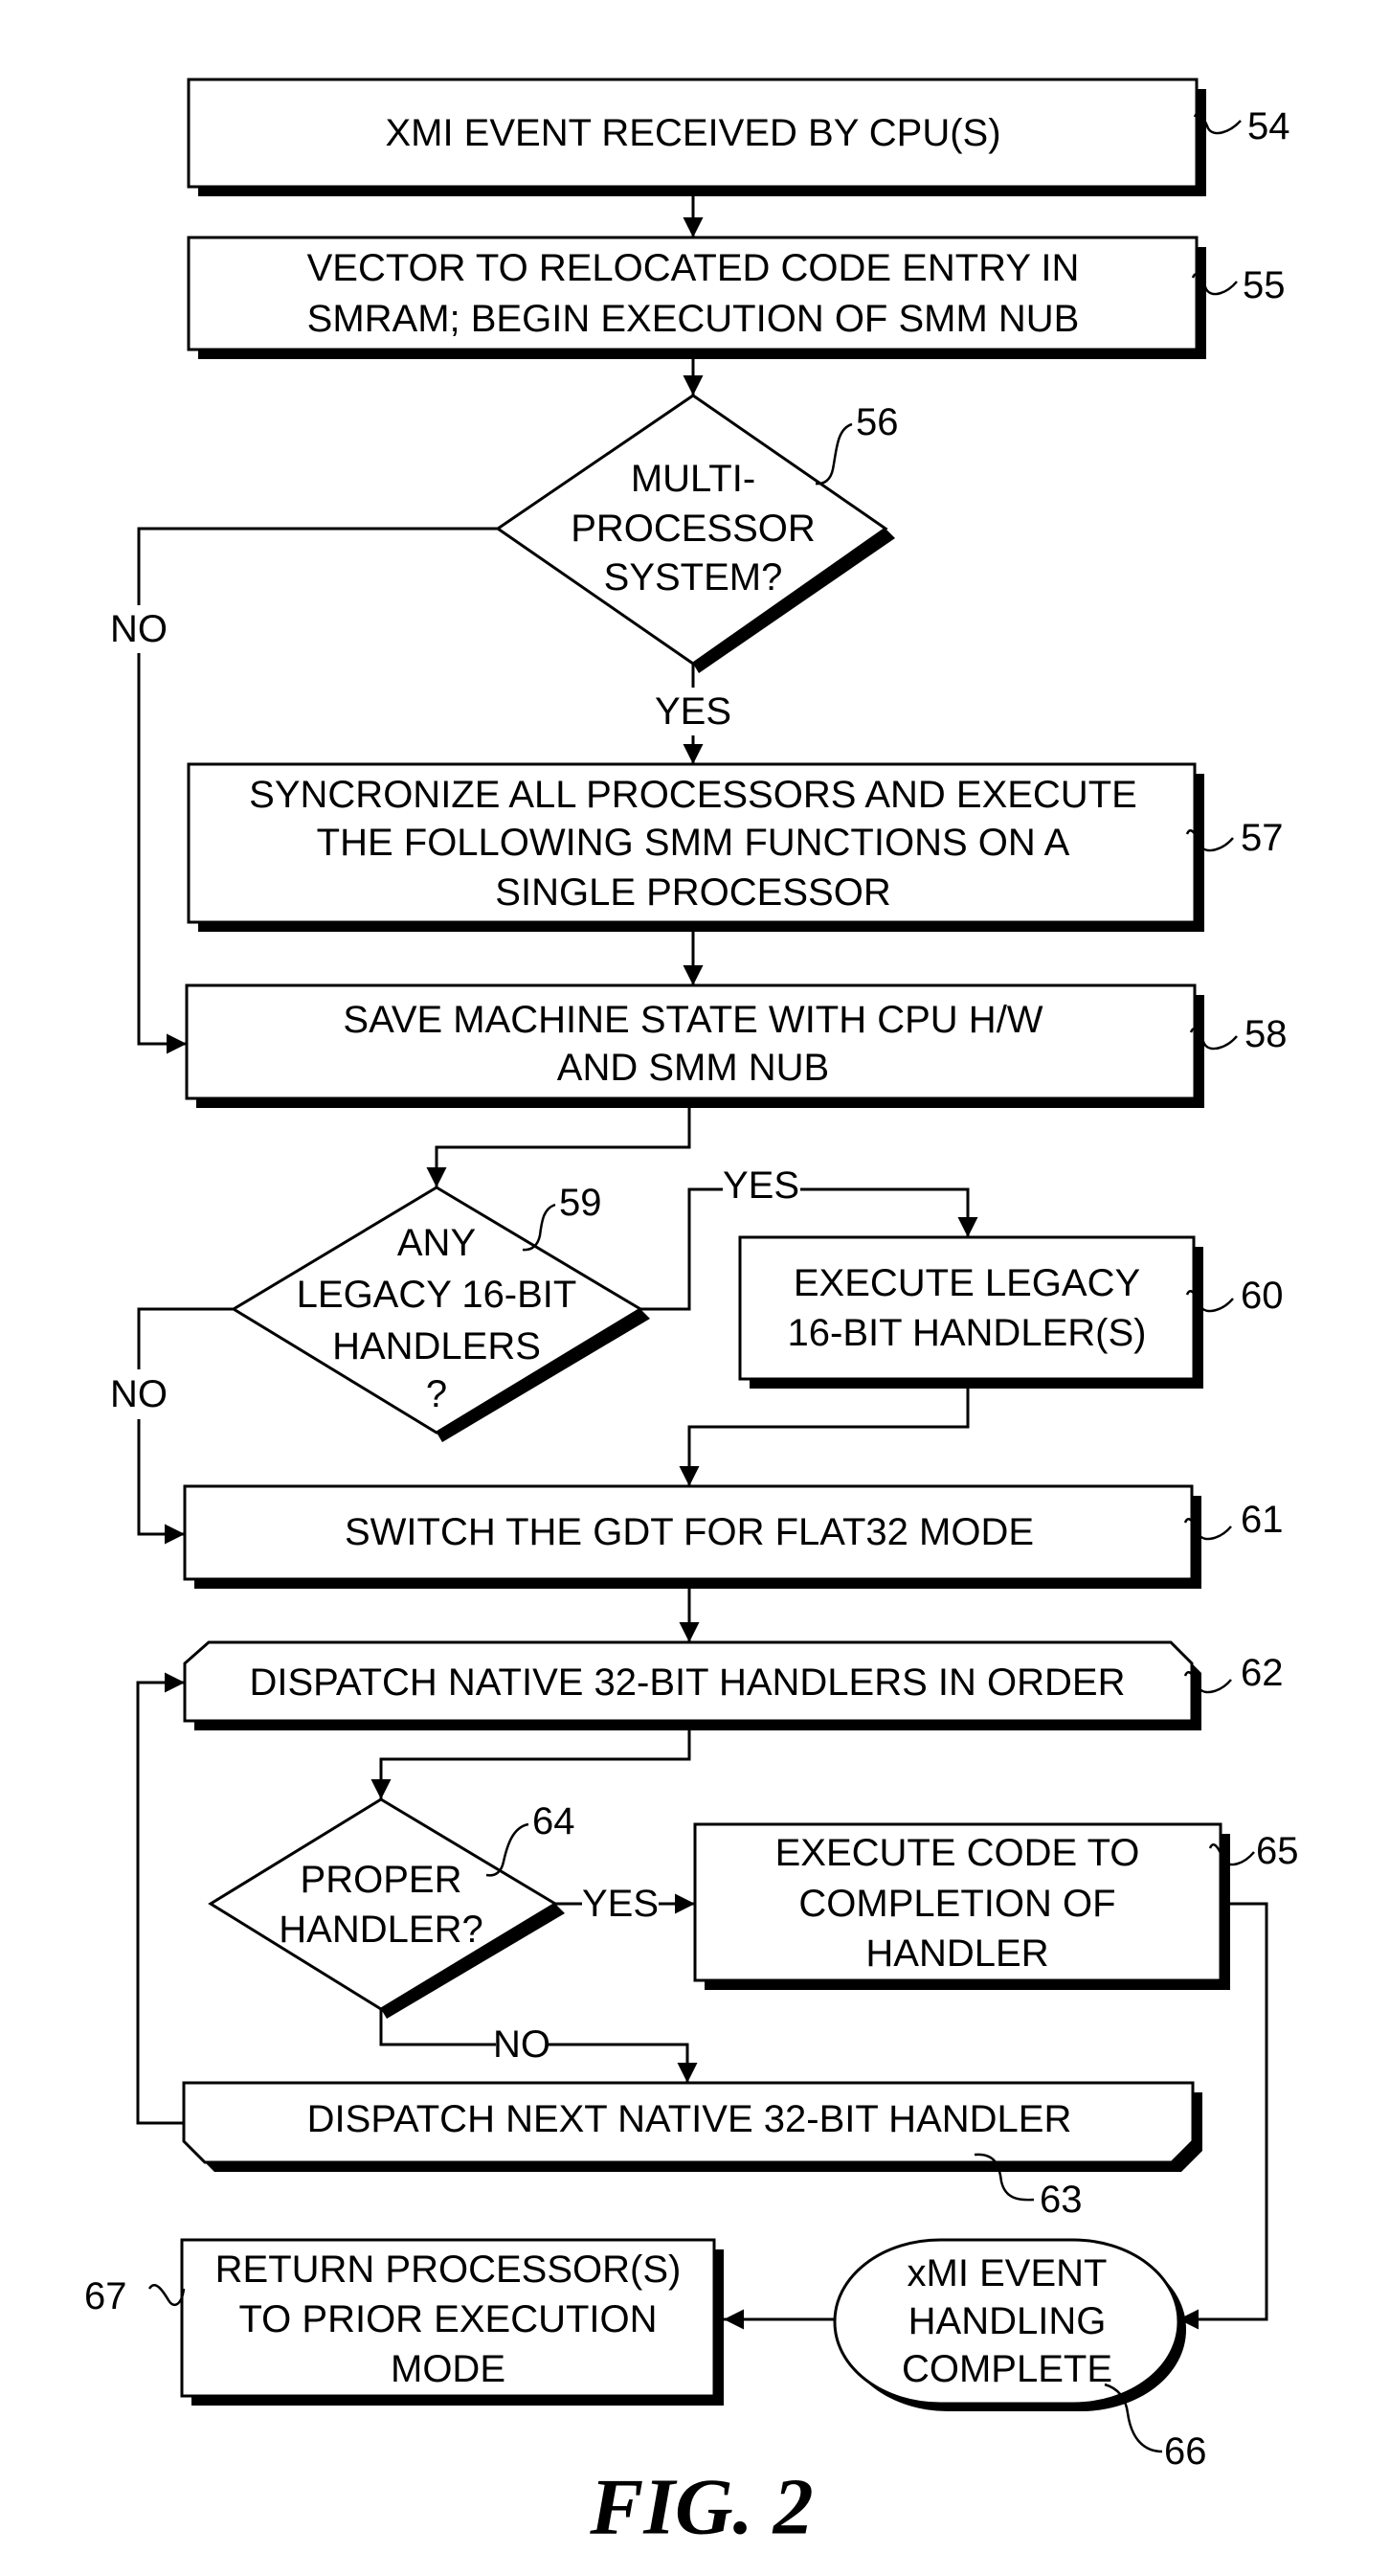 Image resolution: width=1390 pixels, height=2576 pixels. I want to click on edge-label-64-no: NO, so click(521, 2044).